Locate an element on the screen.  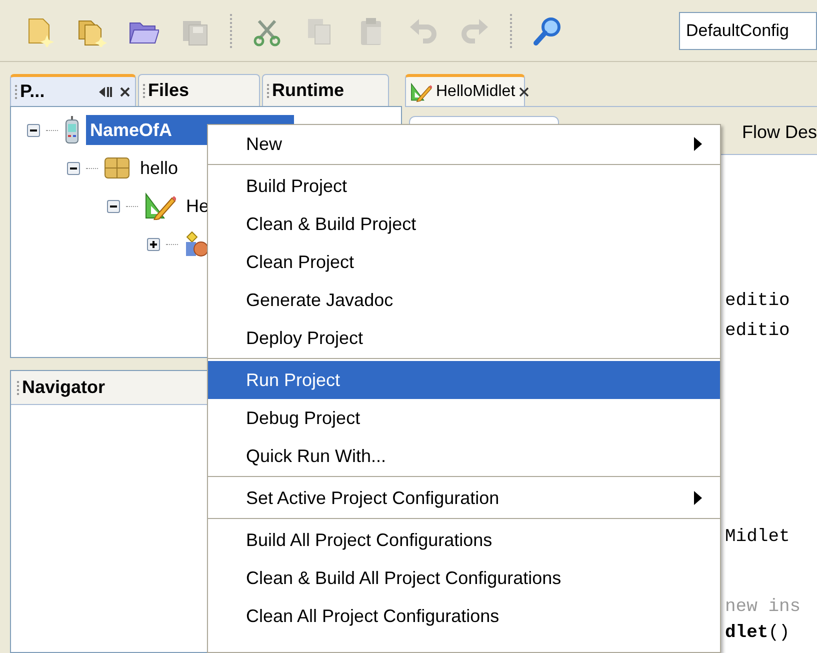
code-line: new ins is located at coordinates (763, 607).